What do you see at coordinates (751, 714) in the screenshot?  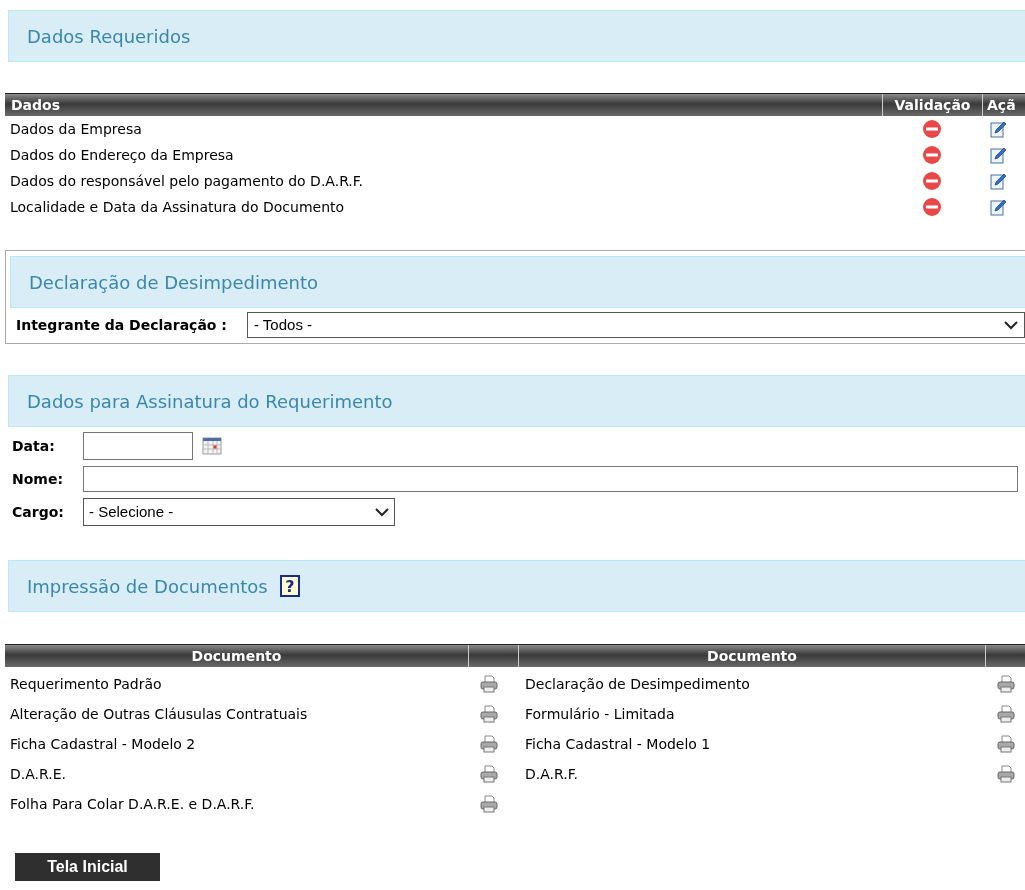 I see `document-link: Formulário - Limitada` at bounding box center [751, 714].